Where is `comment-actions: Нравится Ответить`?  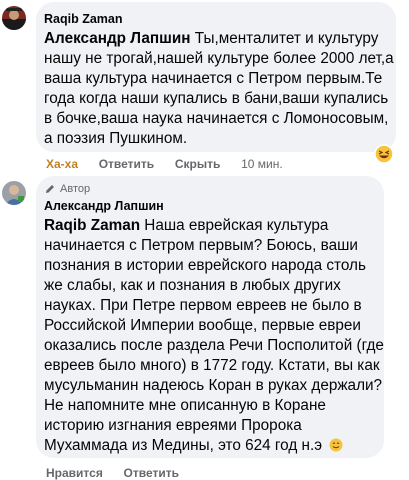
comment-actions: Нравится Ответить is located at coordinates (112, 473).